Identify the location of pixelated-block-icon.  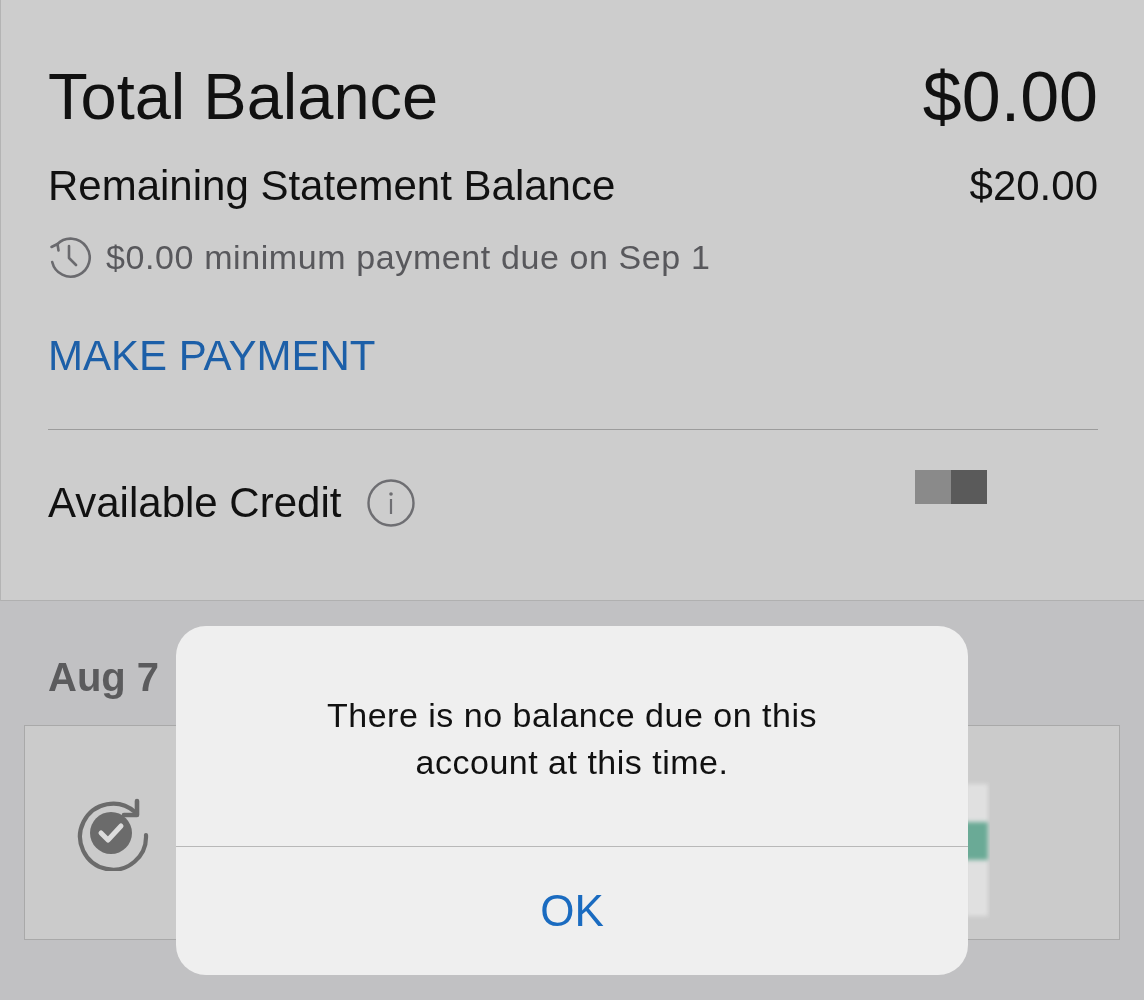
(951, 487).